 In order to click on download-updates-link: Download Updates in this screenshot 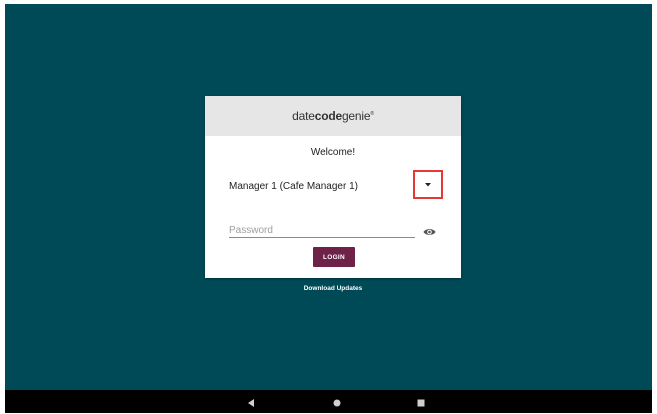, I will do `click(333, 288)`.